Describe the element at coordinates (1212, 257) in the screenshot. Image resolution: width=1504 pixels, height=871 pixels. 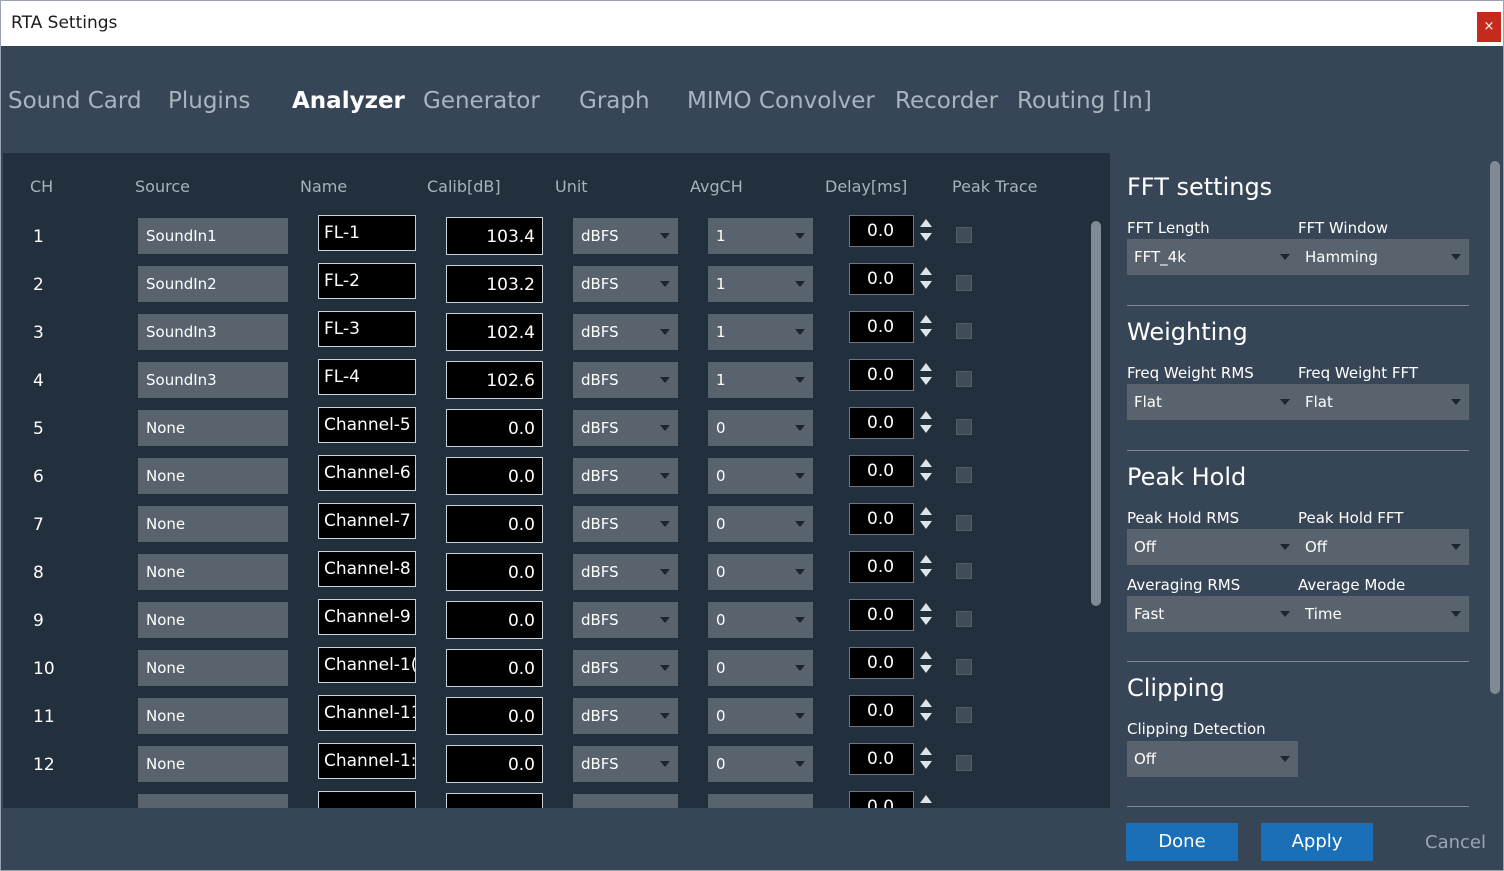
I see `fft-length-dropdown: FFT_4k` at that location.